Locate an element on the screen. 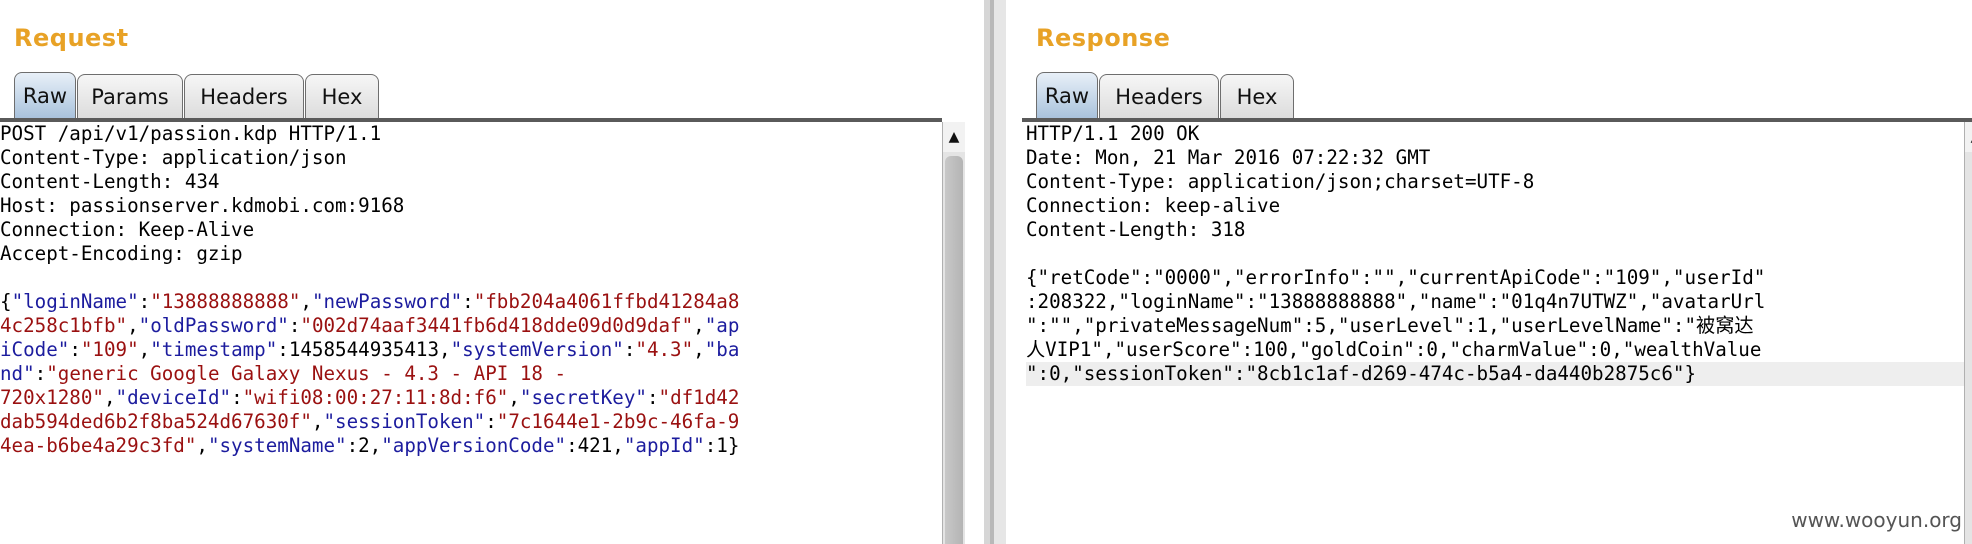  raw-text: { is located at coordinates (6, 301).